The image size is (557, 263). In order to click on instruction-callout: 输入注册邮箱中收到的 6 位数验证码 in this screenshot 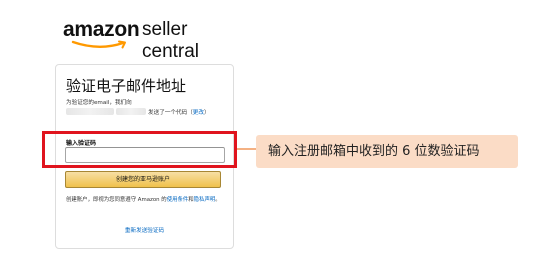, I will do `click(387, 151)`.